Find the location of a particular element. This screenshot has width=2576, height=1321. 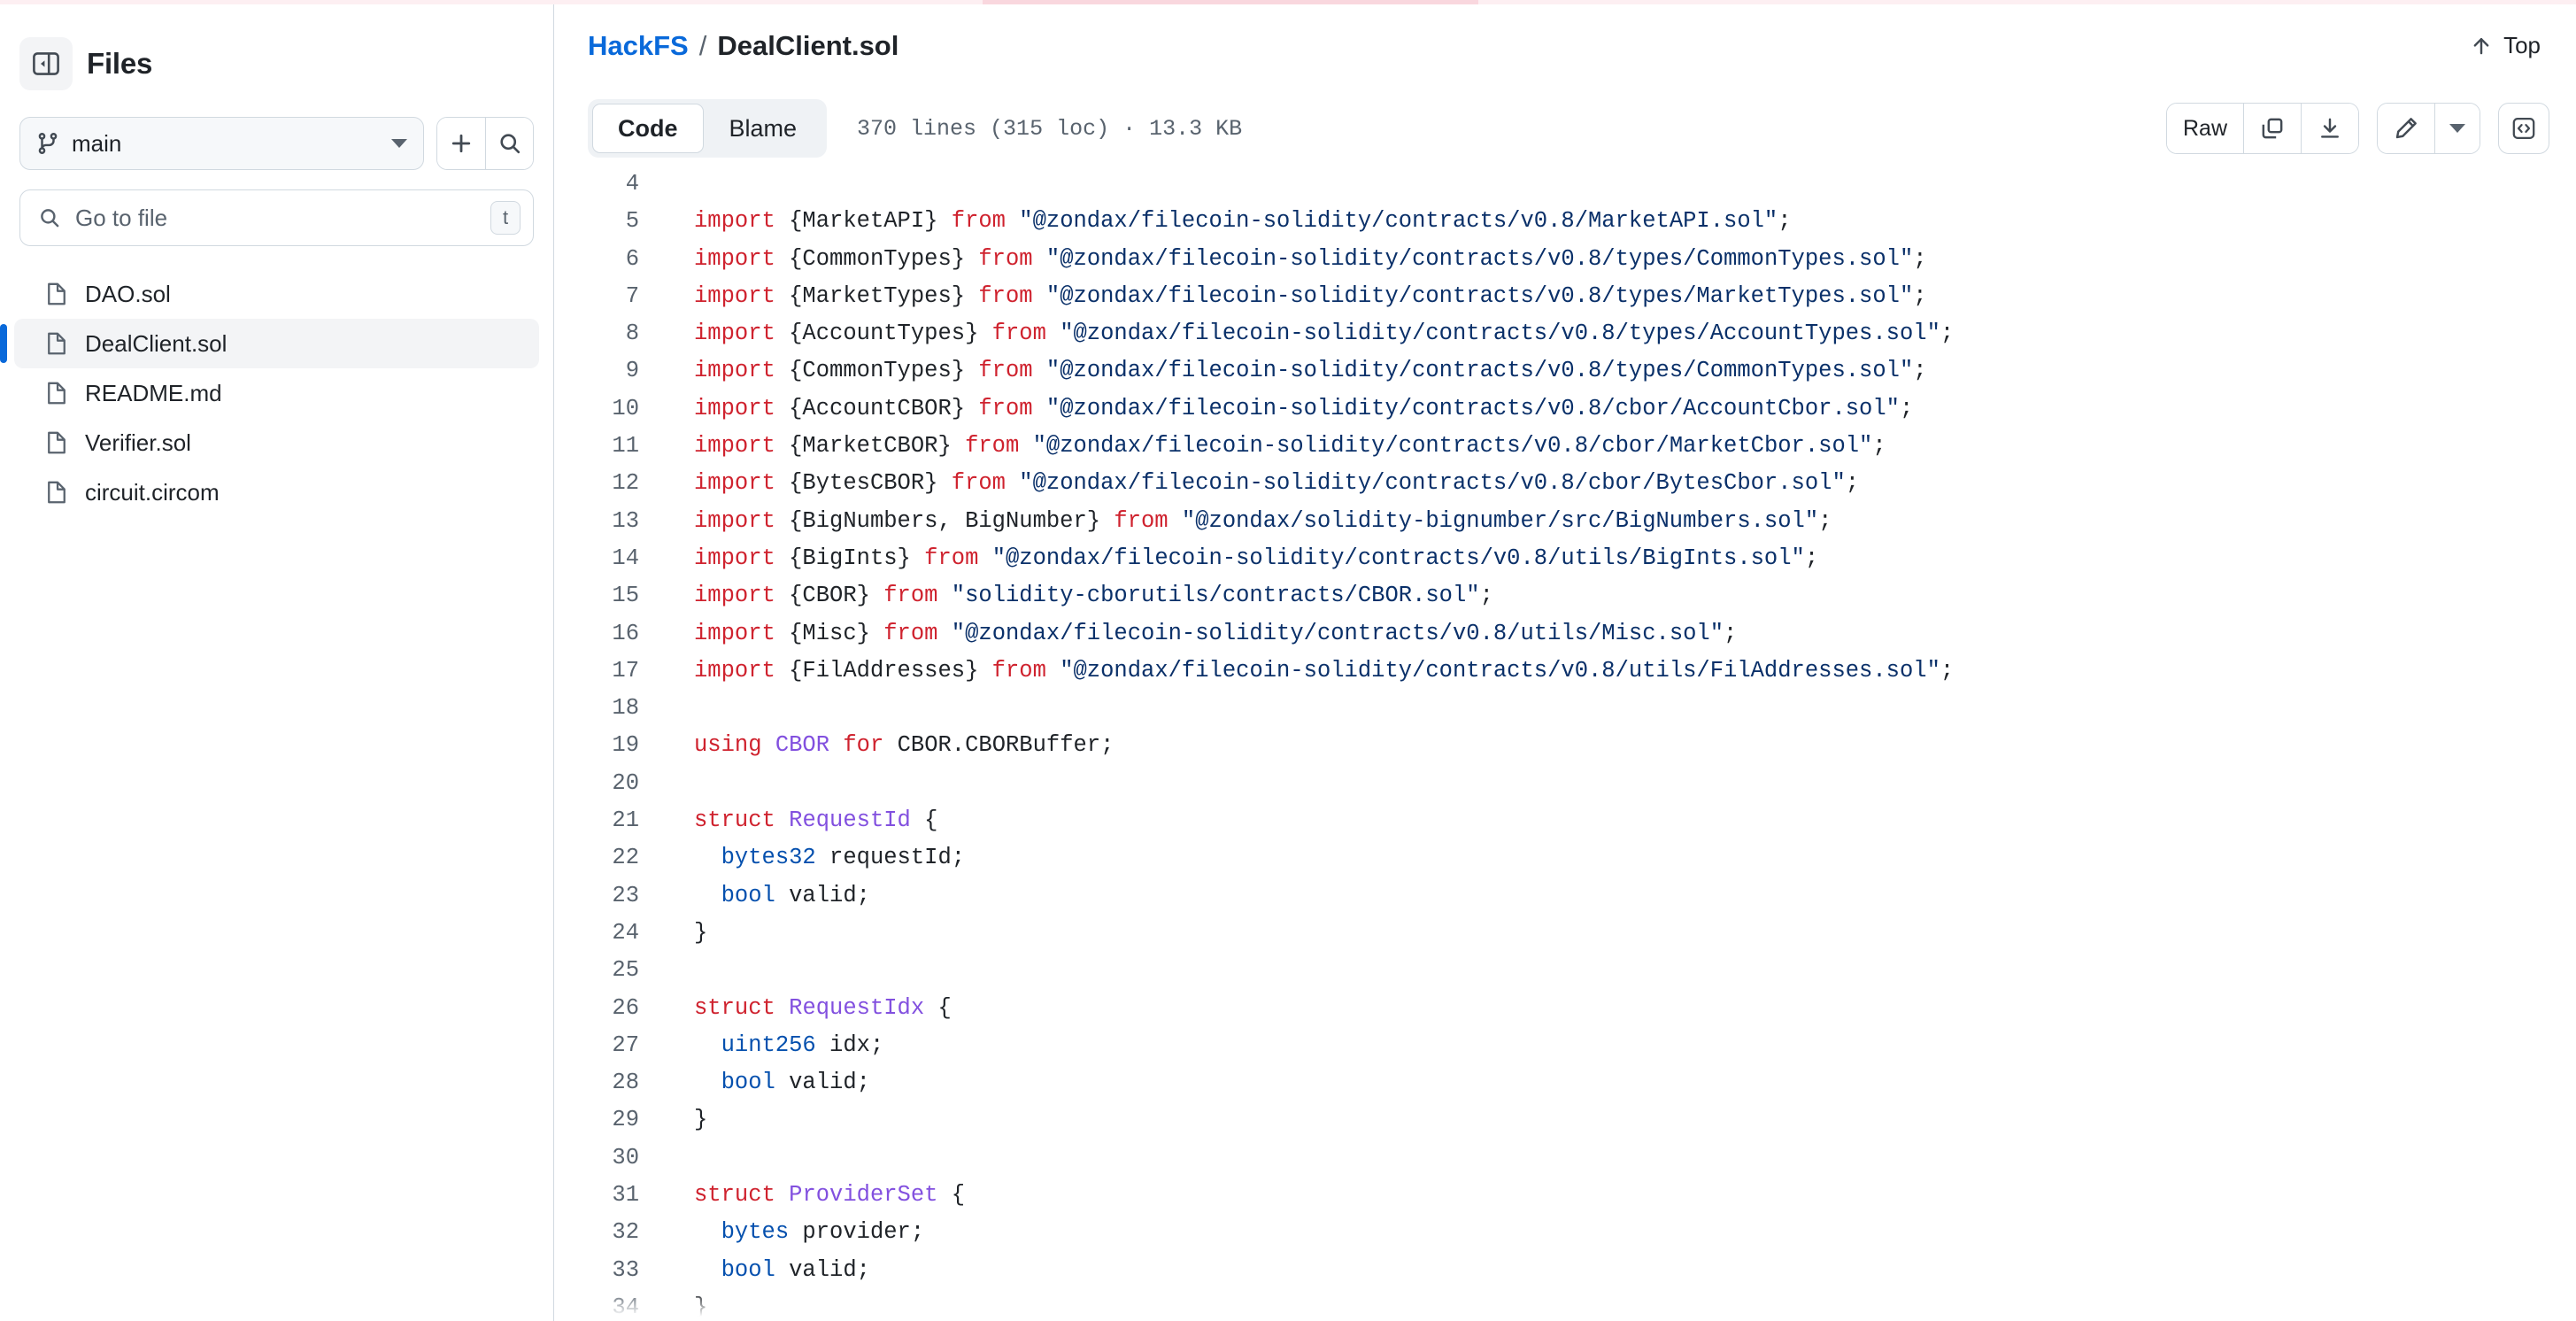

search-input: Go to file t is located at coordinates (276, 217).